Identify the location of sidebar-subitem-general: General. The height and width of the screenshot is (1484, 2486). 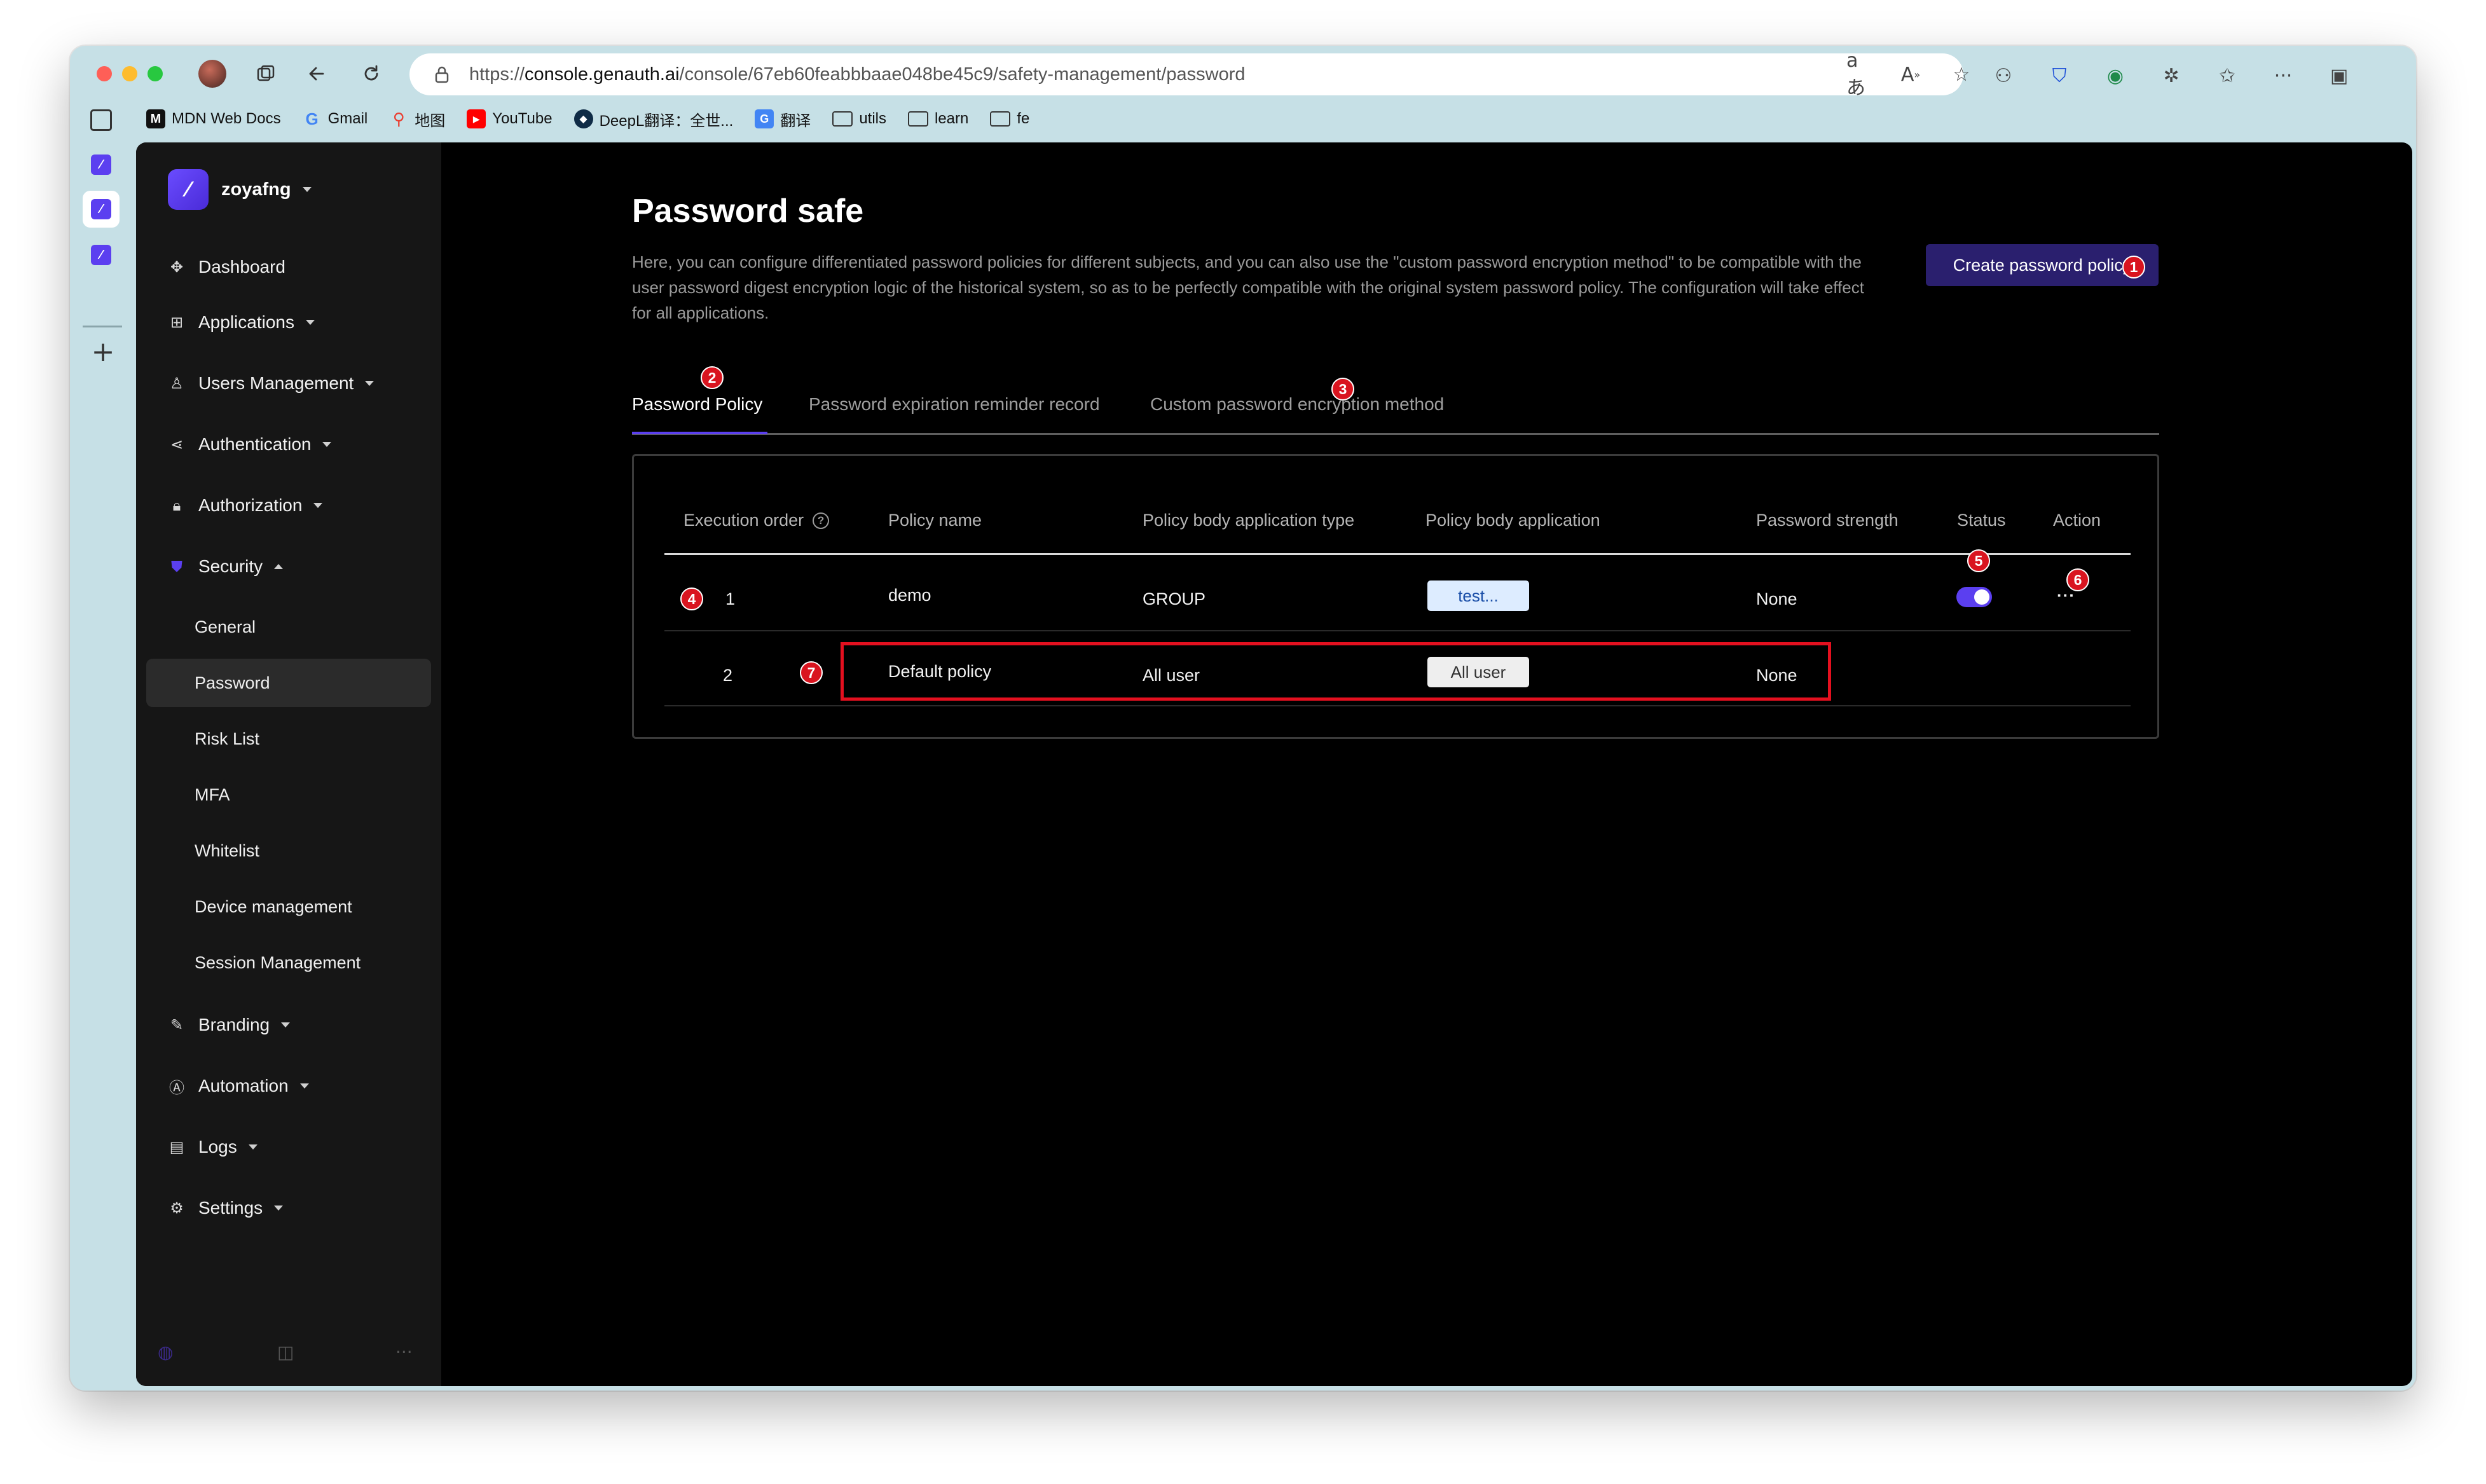
(288, 627).